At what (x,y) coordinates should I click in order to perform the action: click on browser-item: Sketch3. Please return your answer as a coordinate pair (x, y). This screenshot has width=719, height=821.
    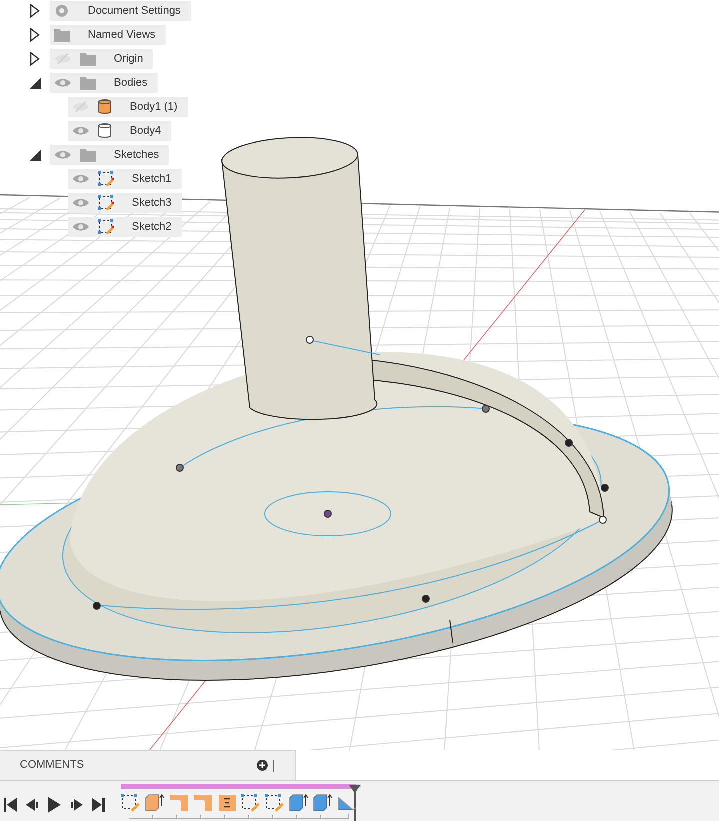
    Looking at the image, I should click on (125, 203).